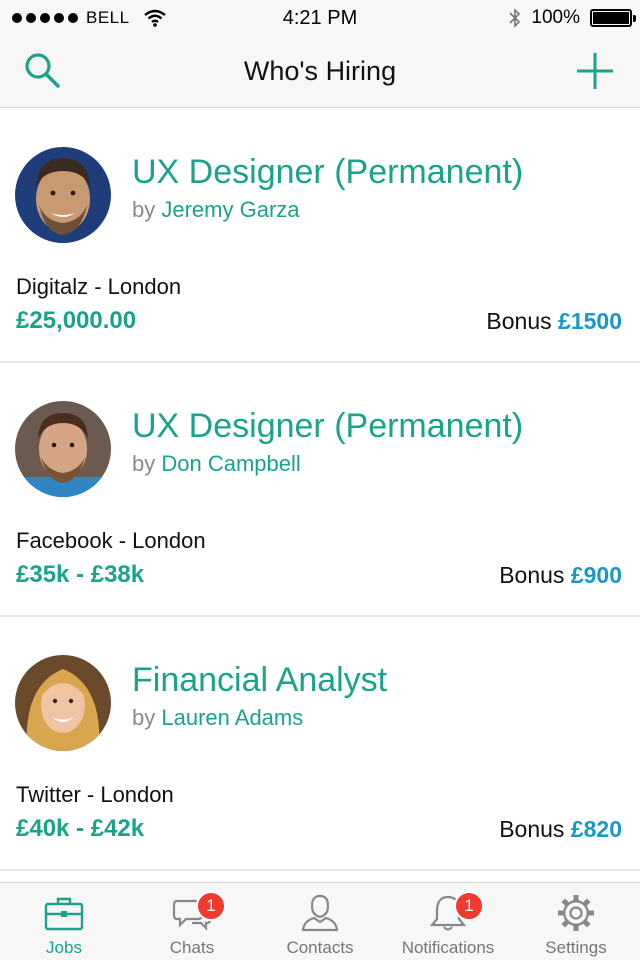  I want to click on tab-label: Jobs, so click(64, 947).